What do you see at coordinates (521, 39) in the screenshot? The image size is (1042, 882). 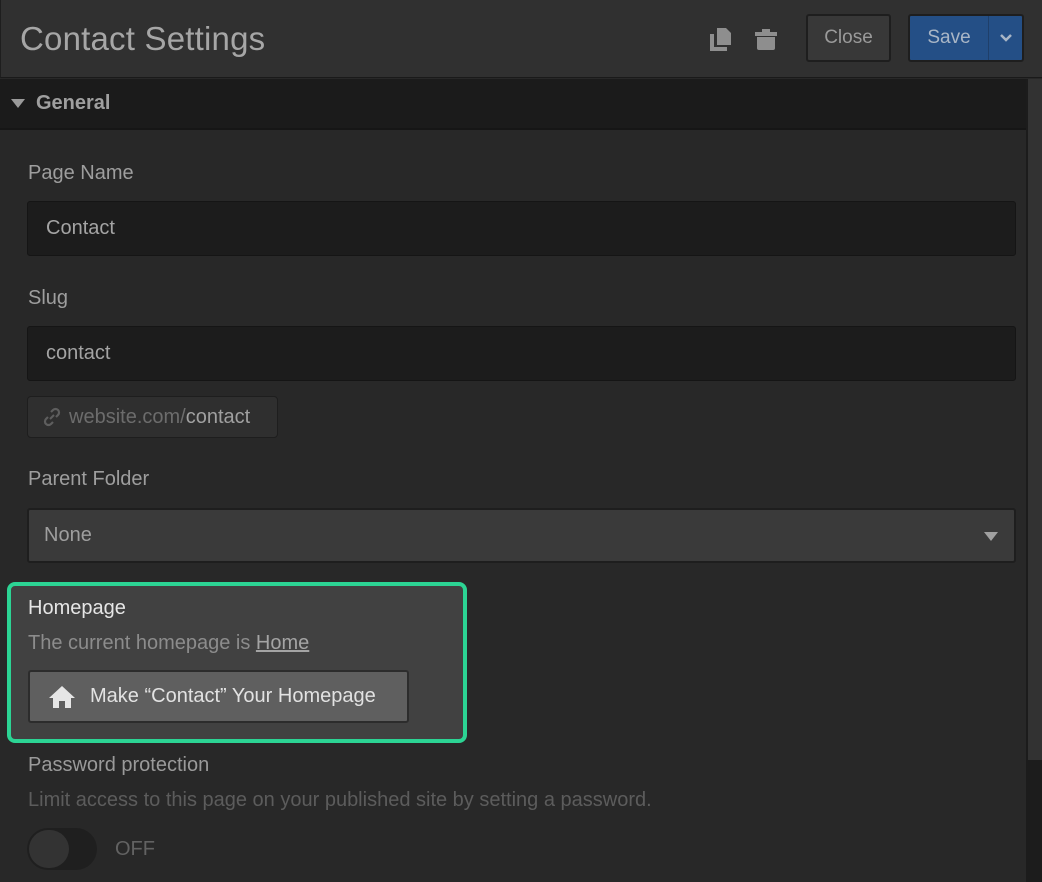 I see `header-bar: Contact Settings Close Save` at bounding box center [521, 39].